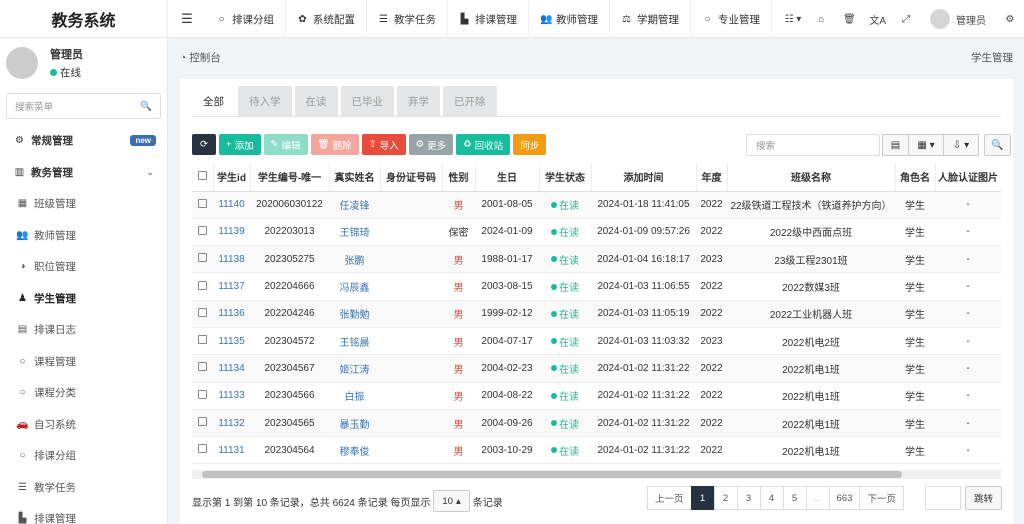  Describe the element at coordinates (895, 145) in the screenshot. I see `toggle-view-button: ▤` at that location.